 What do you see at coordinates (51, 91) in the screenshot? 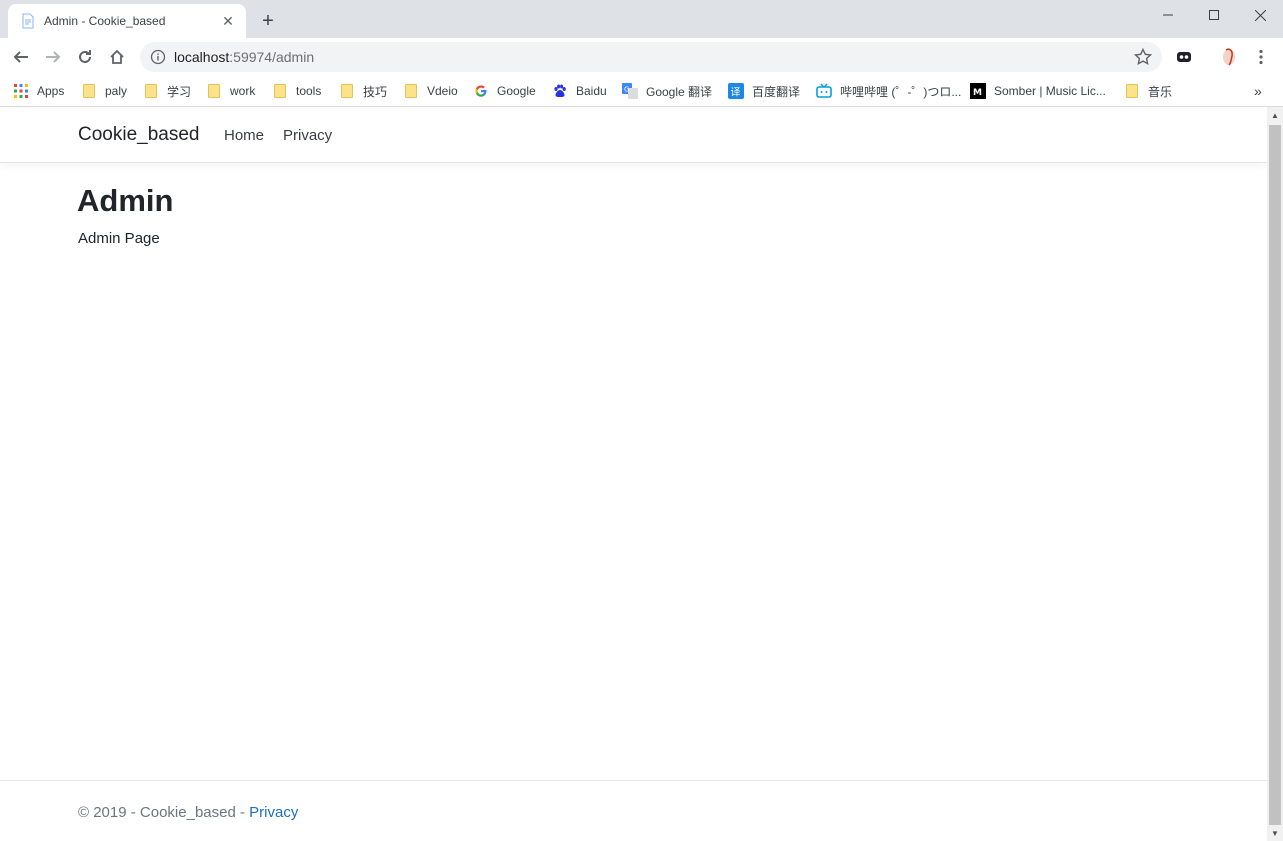
I see `bookmark-label: Apps` at bounding box center [51, 91].